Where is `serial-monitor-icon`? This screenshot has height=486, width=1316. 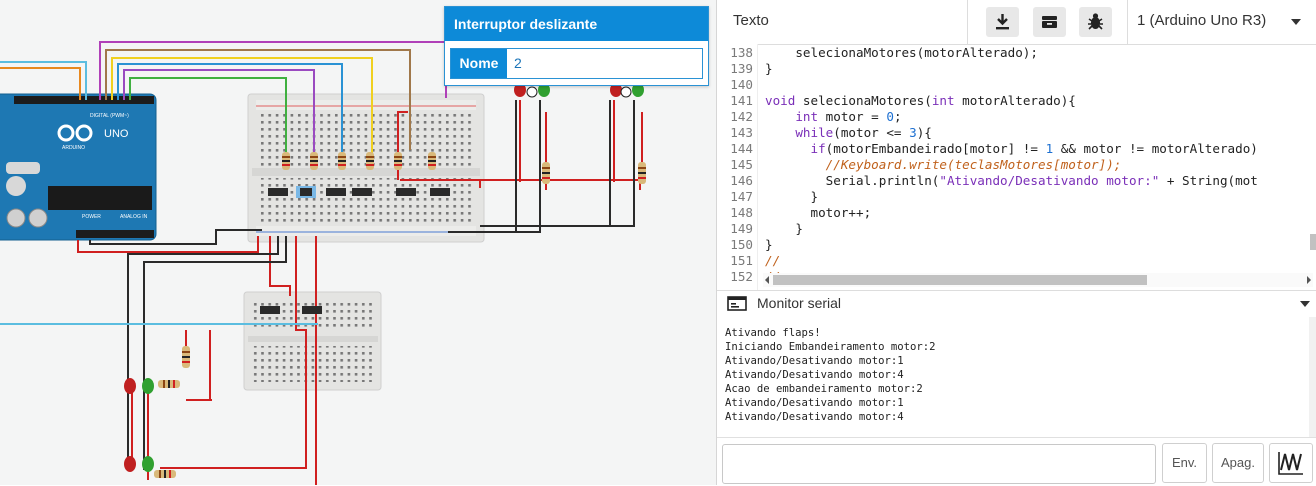
serial-monitor-icon is located at coordinates (737, 303).